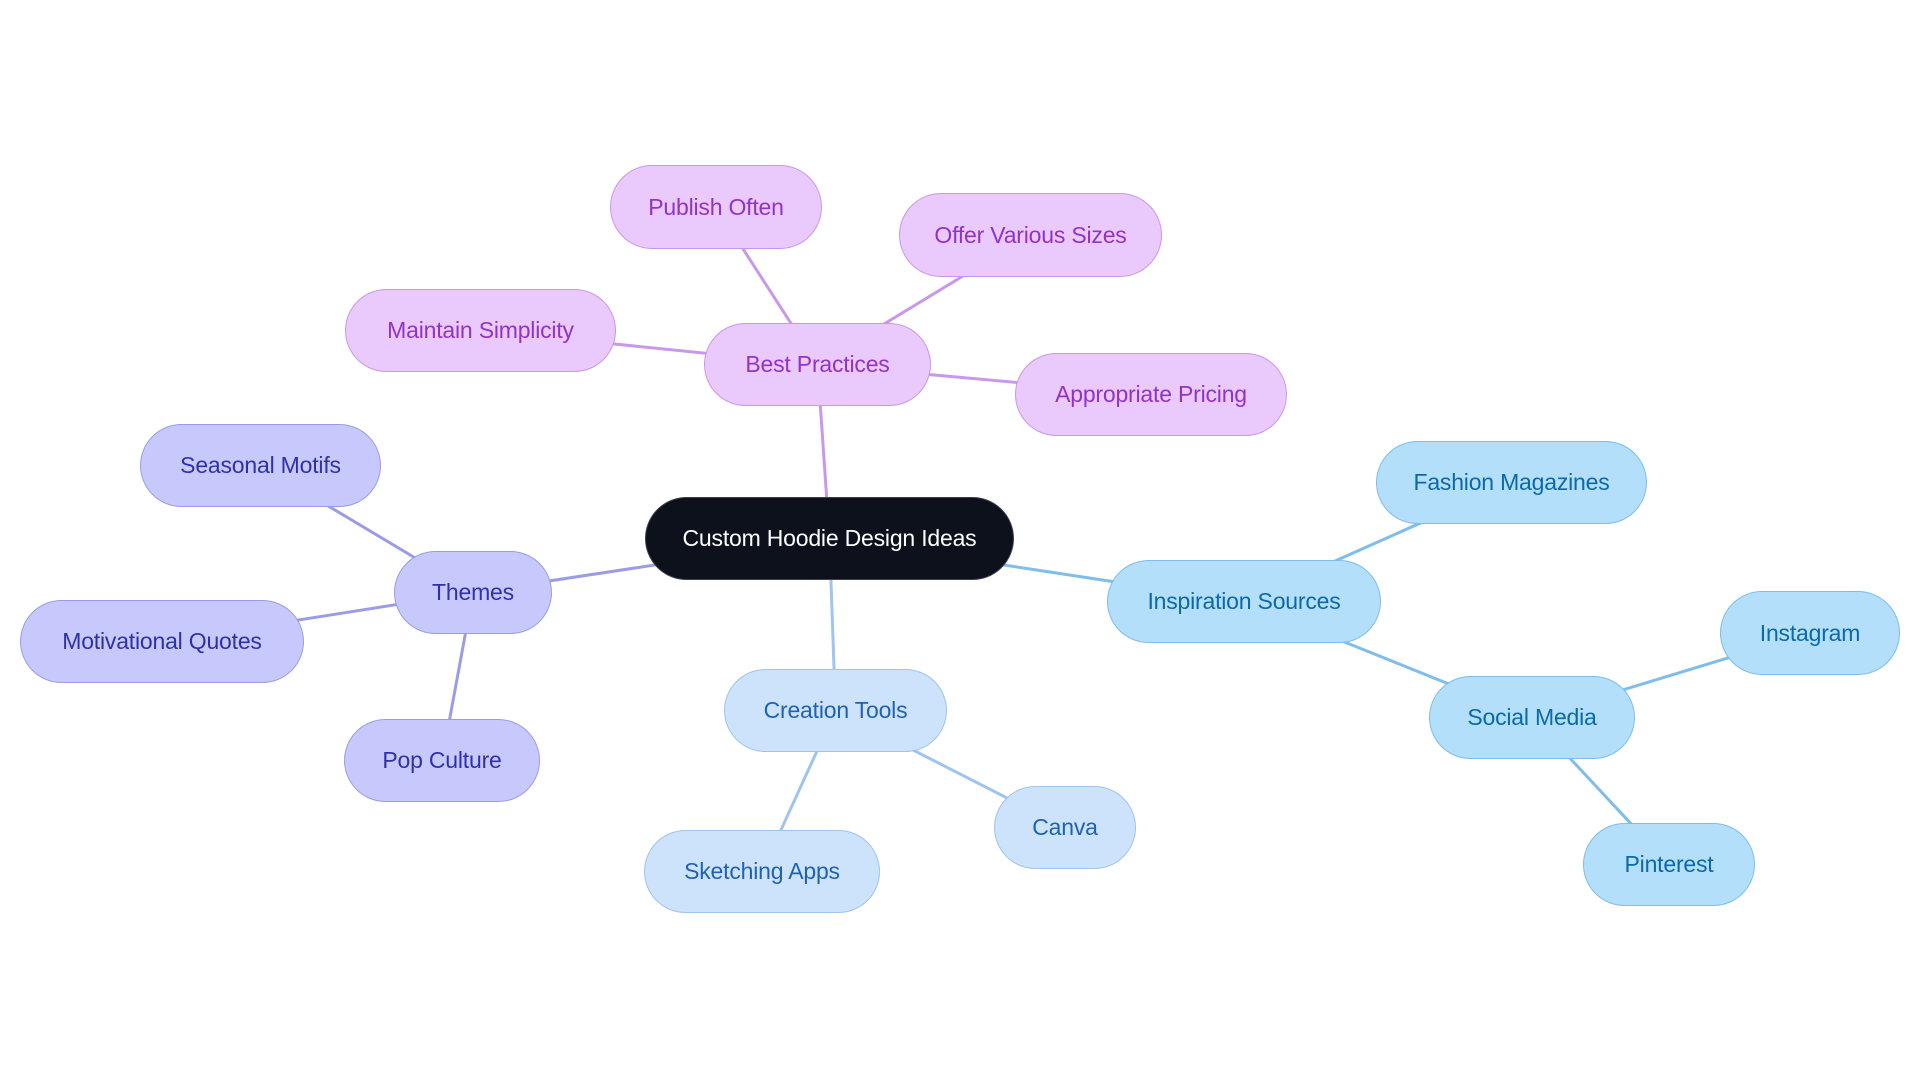 The image size is (1920, 1083). I want to click on node-label: Motivational Quotes, so click(162, 641).